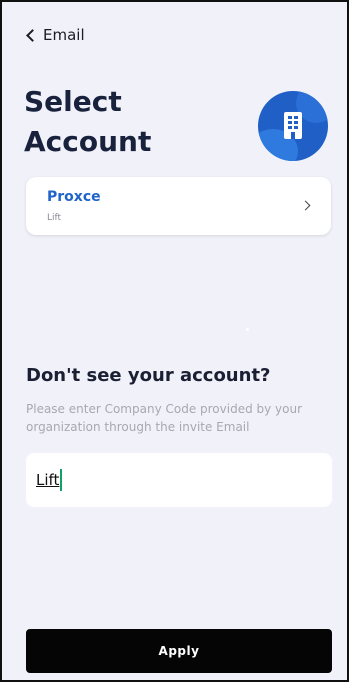 The height and width of the screenshot is (682, 349). I want to click on section-title: Don't see your account?, so click(148, 375).